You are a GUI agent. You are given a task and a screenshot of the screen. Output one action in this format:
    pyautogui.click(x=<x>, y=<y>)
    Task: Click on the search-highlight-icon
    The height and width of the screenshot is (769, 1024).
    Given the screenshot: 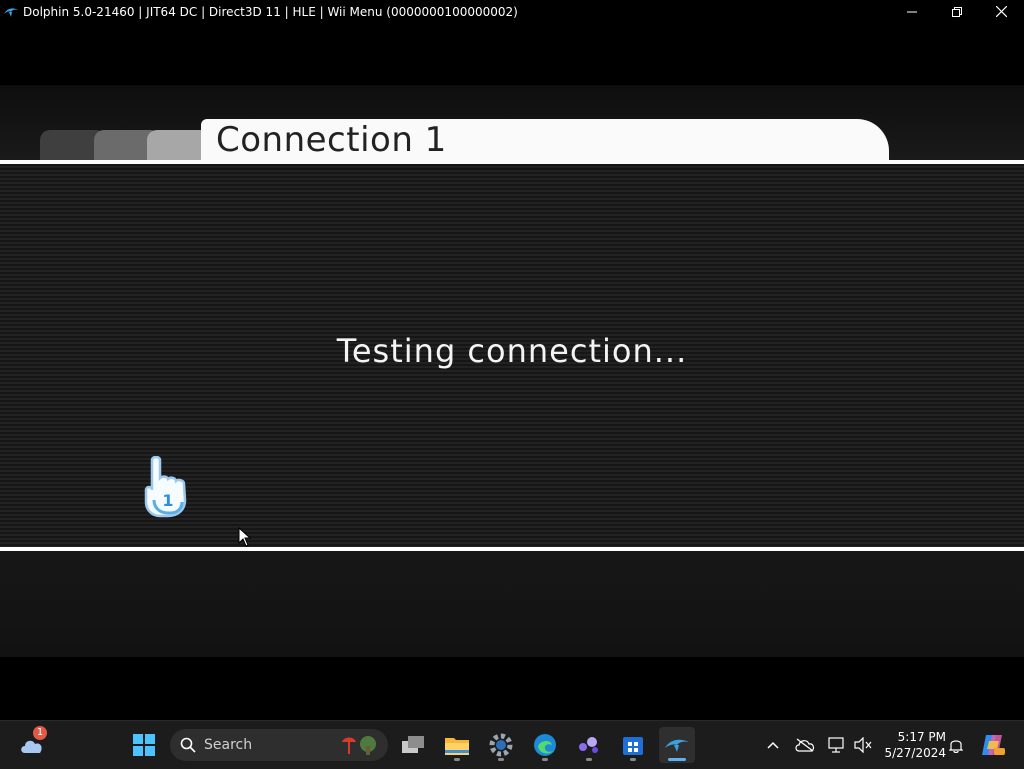 What is the action you would take?
    pyautogui.click(x=359, y=745)
    